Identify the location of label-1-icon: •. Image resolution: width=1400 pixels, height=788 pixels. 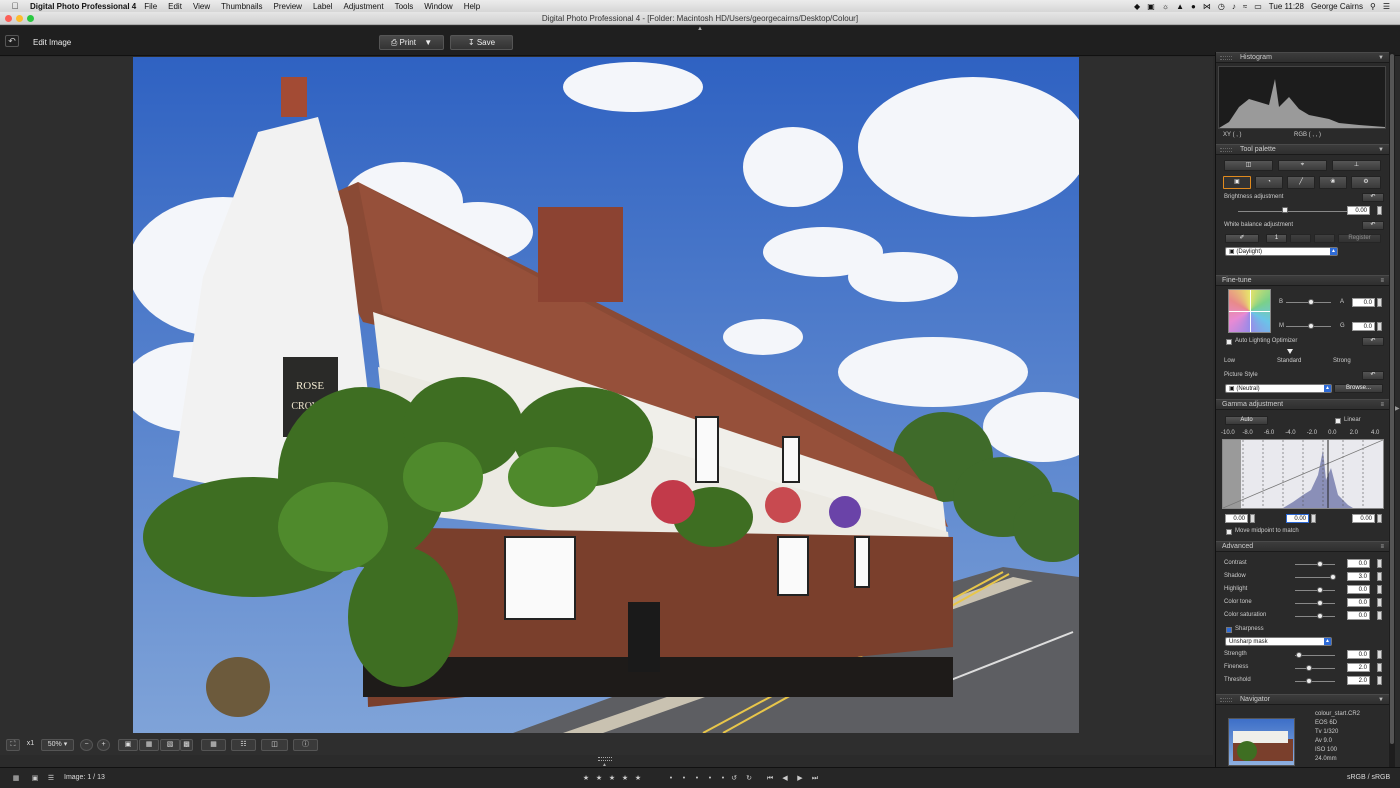
(671, 778).